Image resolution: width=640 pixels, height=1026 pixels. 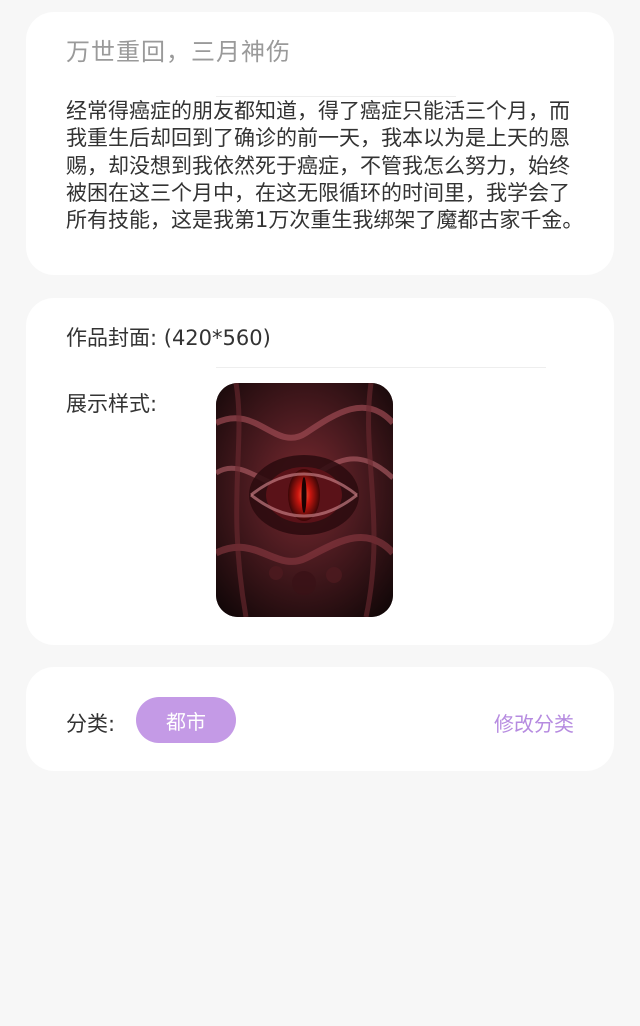 I want to click on category-card: 分类: 都市 修改分类, so click(x=320, y=719).